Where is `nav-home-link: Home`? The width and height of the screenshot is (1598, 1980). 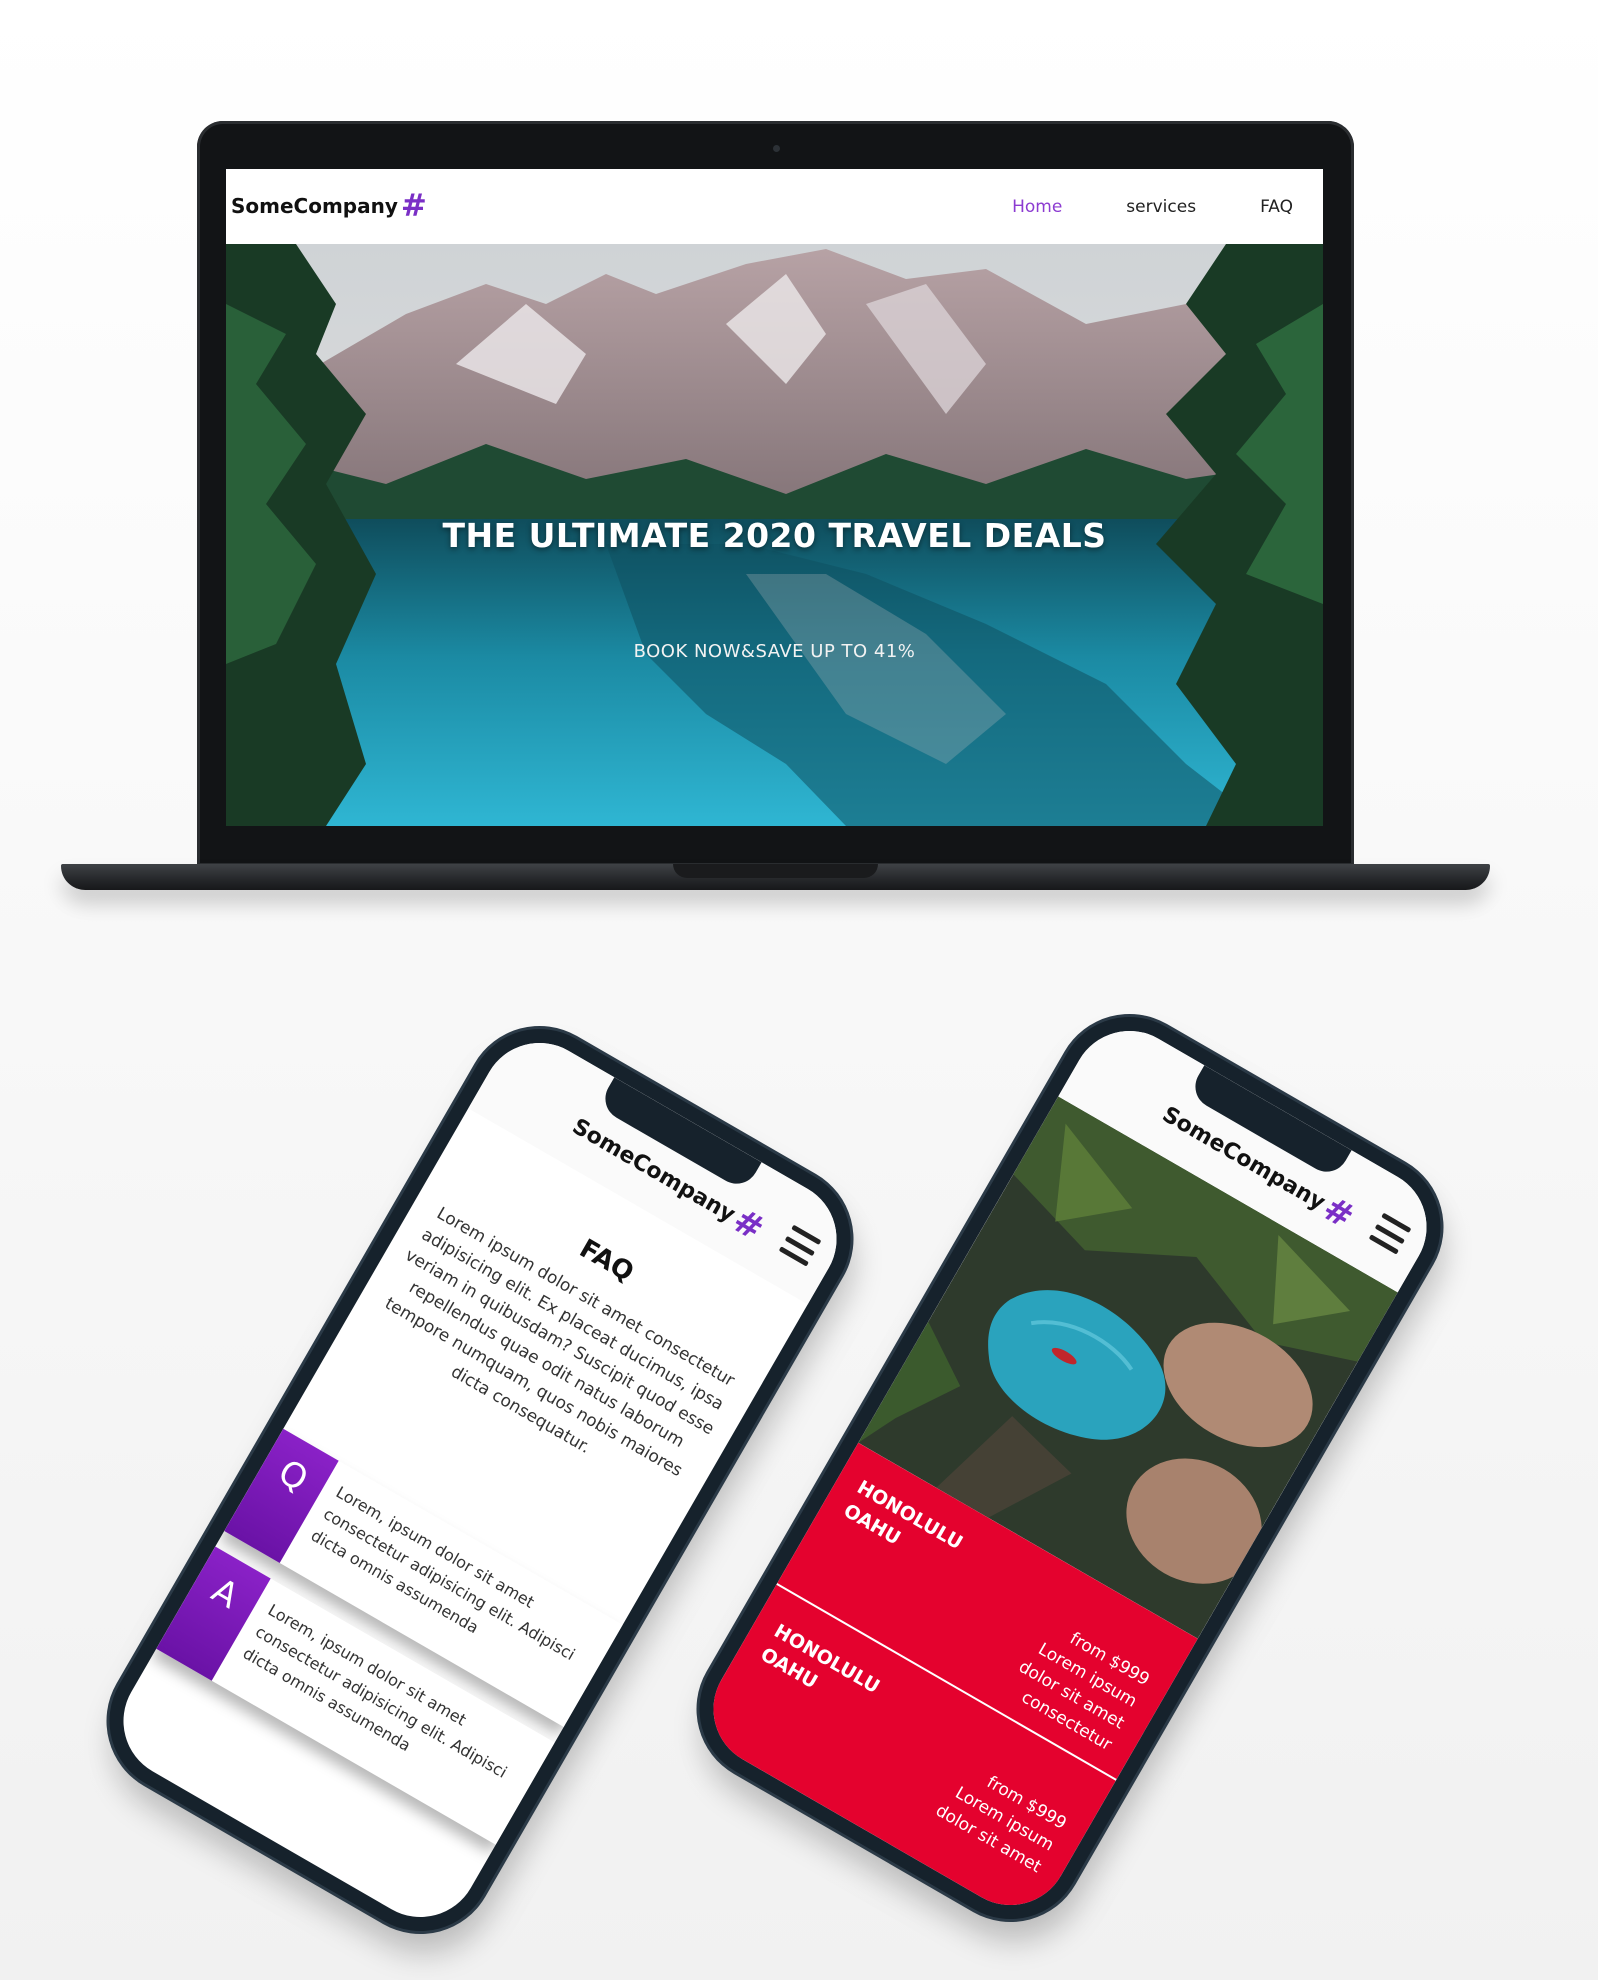
nav-home-link: Home is located at coordinates (1037, 207).